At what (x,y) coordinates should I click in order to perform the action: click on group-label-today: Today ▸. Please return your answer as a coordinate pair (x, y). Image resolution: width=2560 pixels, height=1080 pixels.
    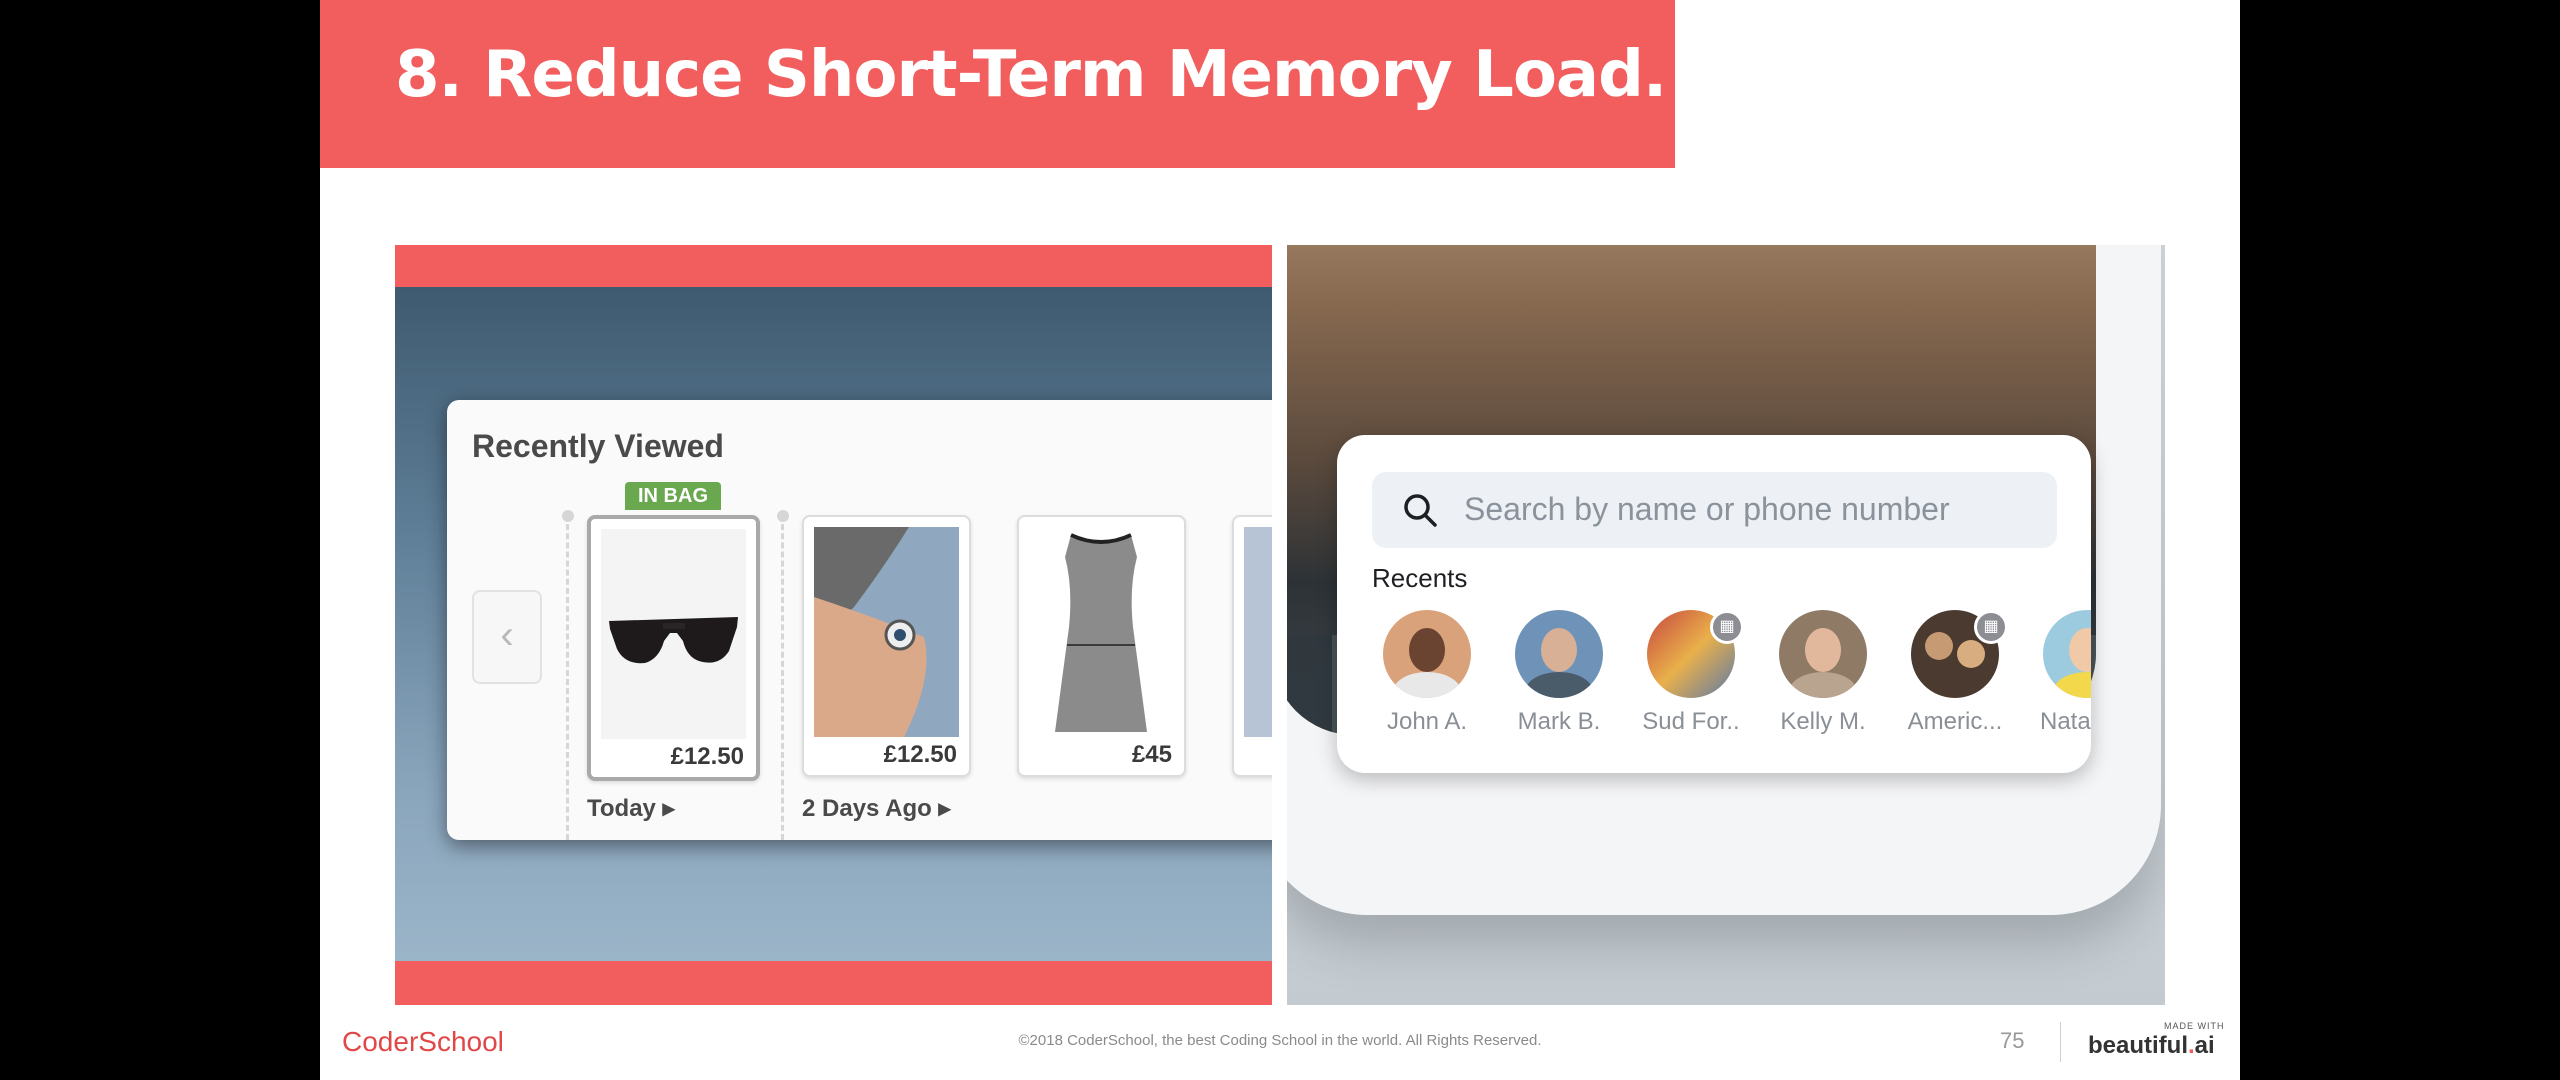
    Looking at the image, I should click on (631, 808).